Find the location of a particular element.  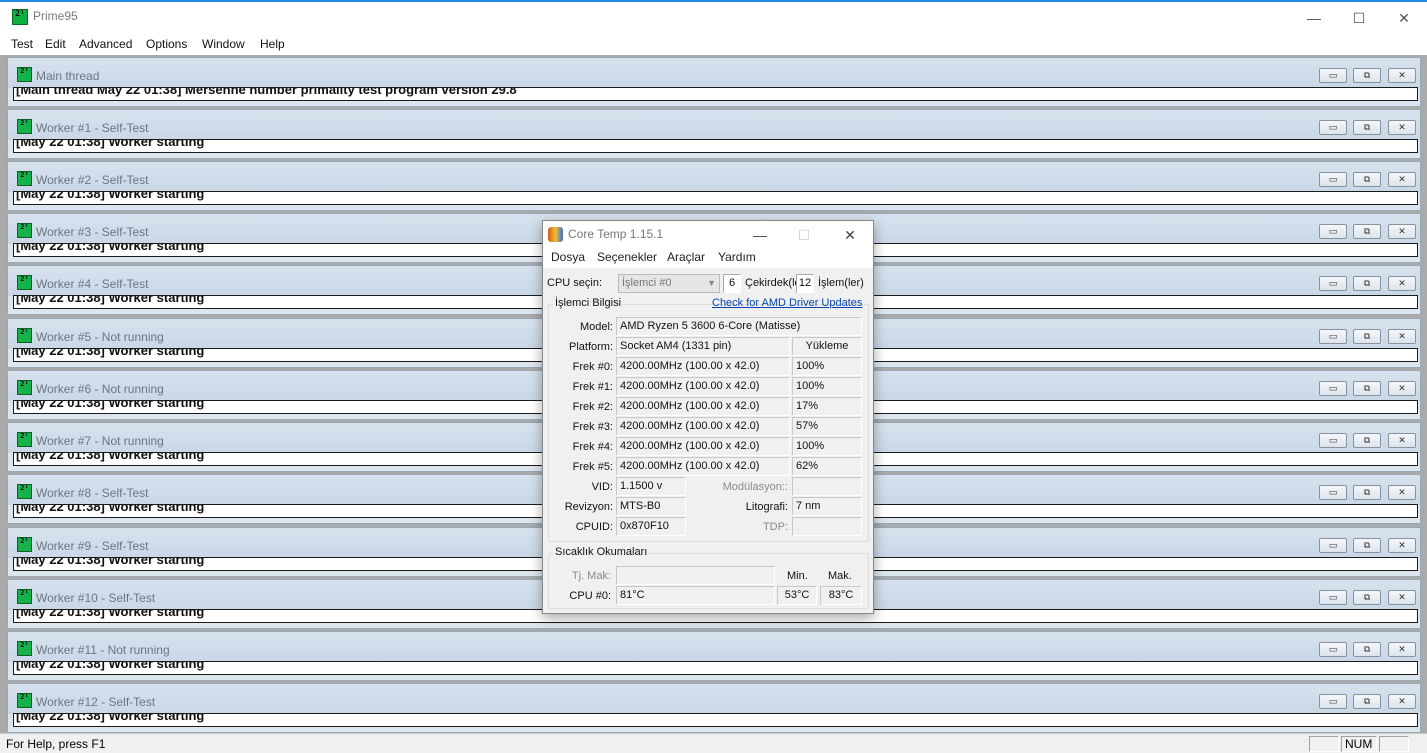

minimize-button: — is located at coordinates (1314, 18).